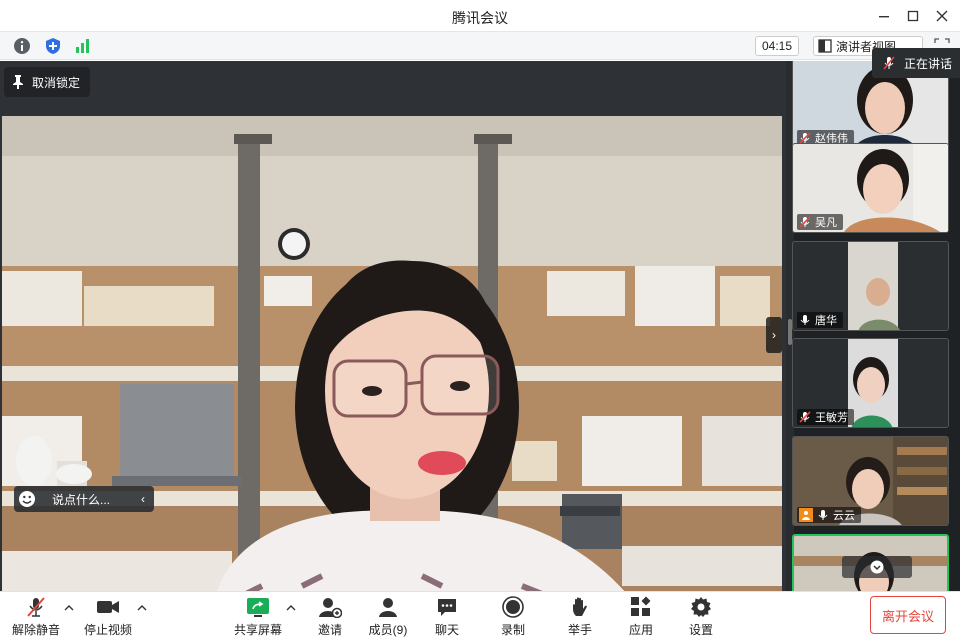 This screenshot has width=960, height=640. I want to click on record-label: 录制, so click(512, 630).